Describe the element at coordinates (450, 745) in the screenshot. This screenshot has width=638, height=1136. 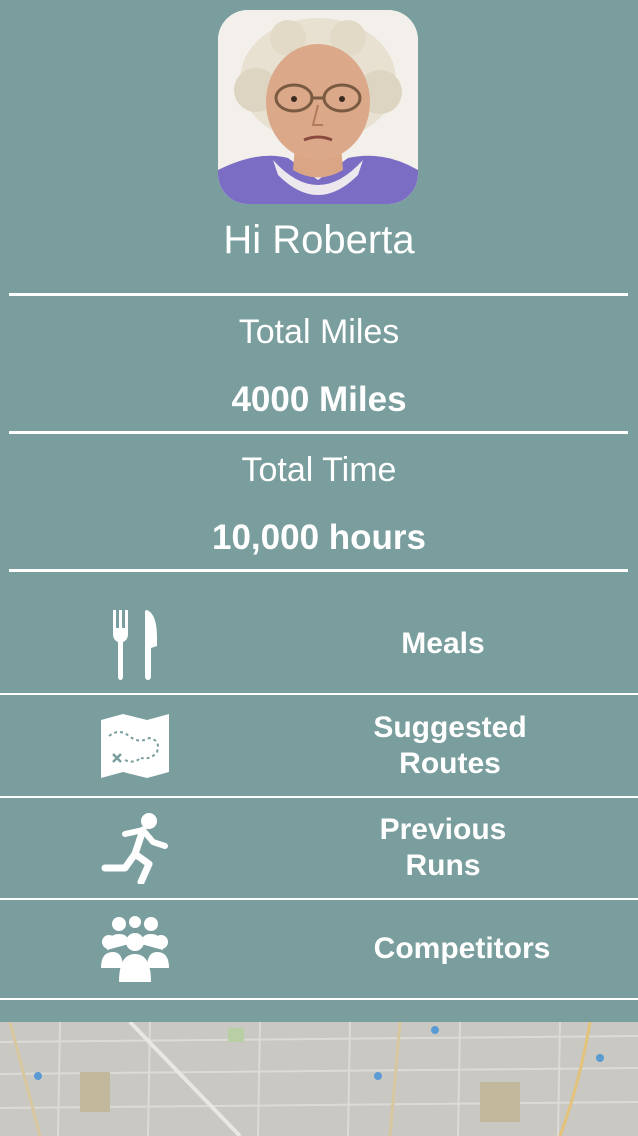
I see `menu-item-label: Suggested Routes` at that location.